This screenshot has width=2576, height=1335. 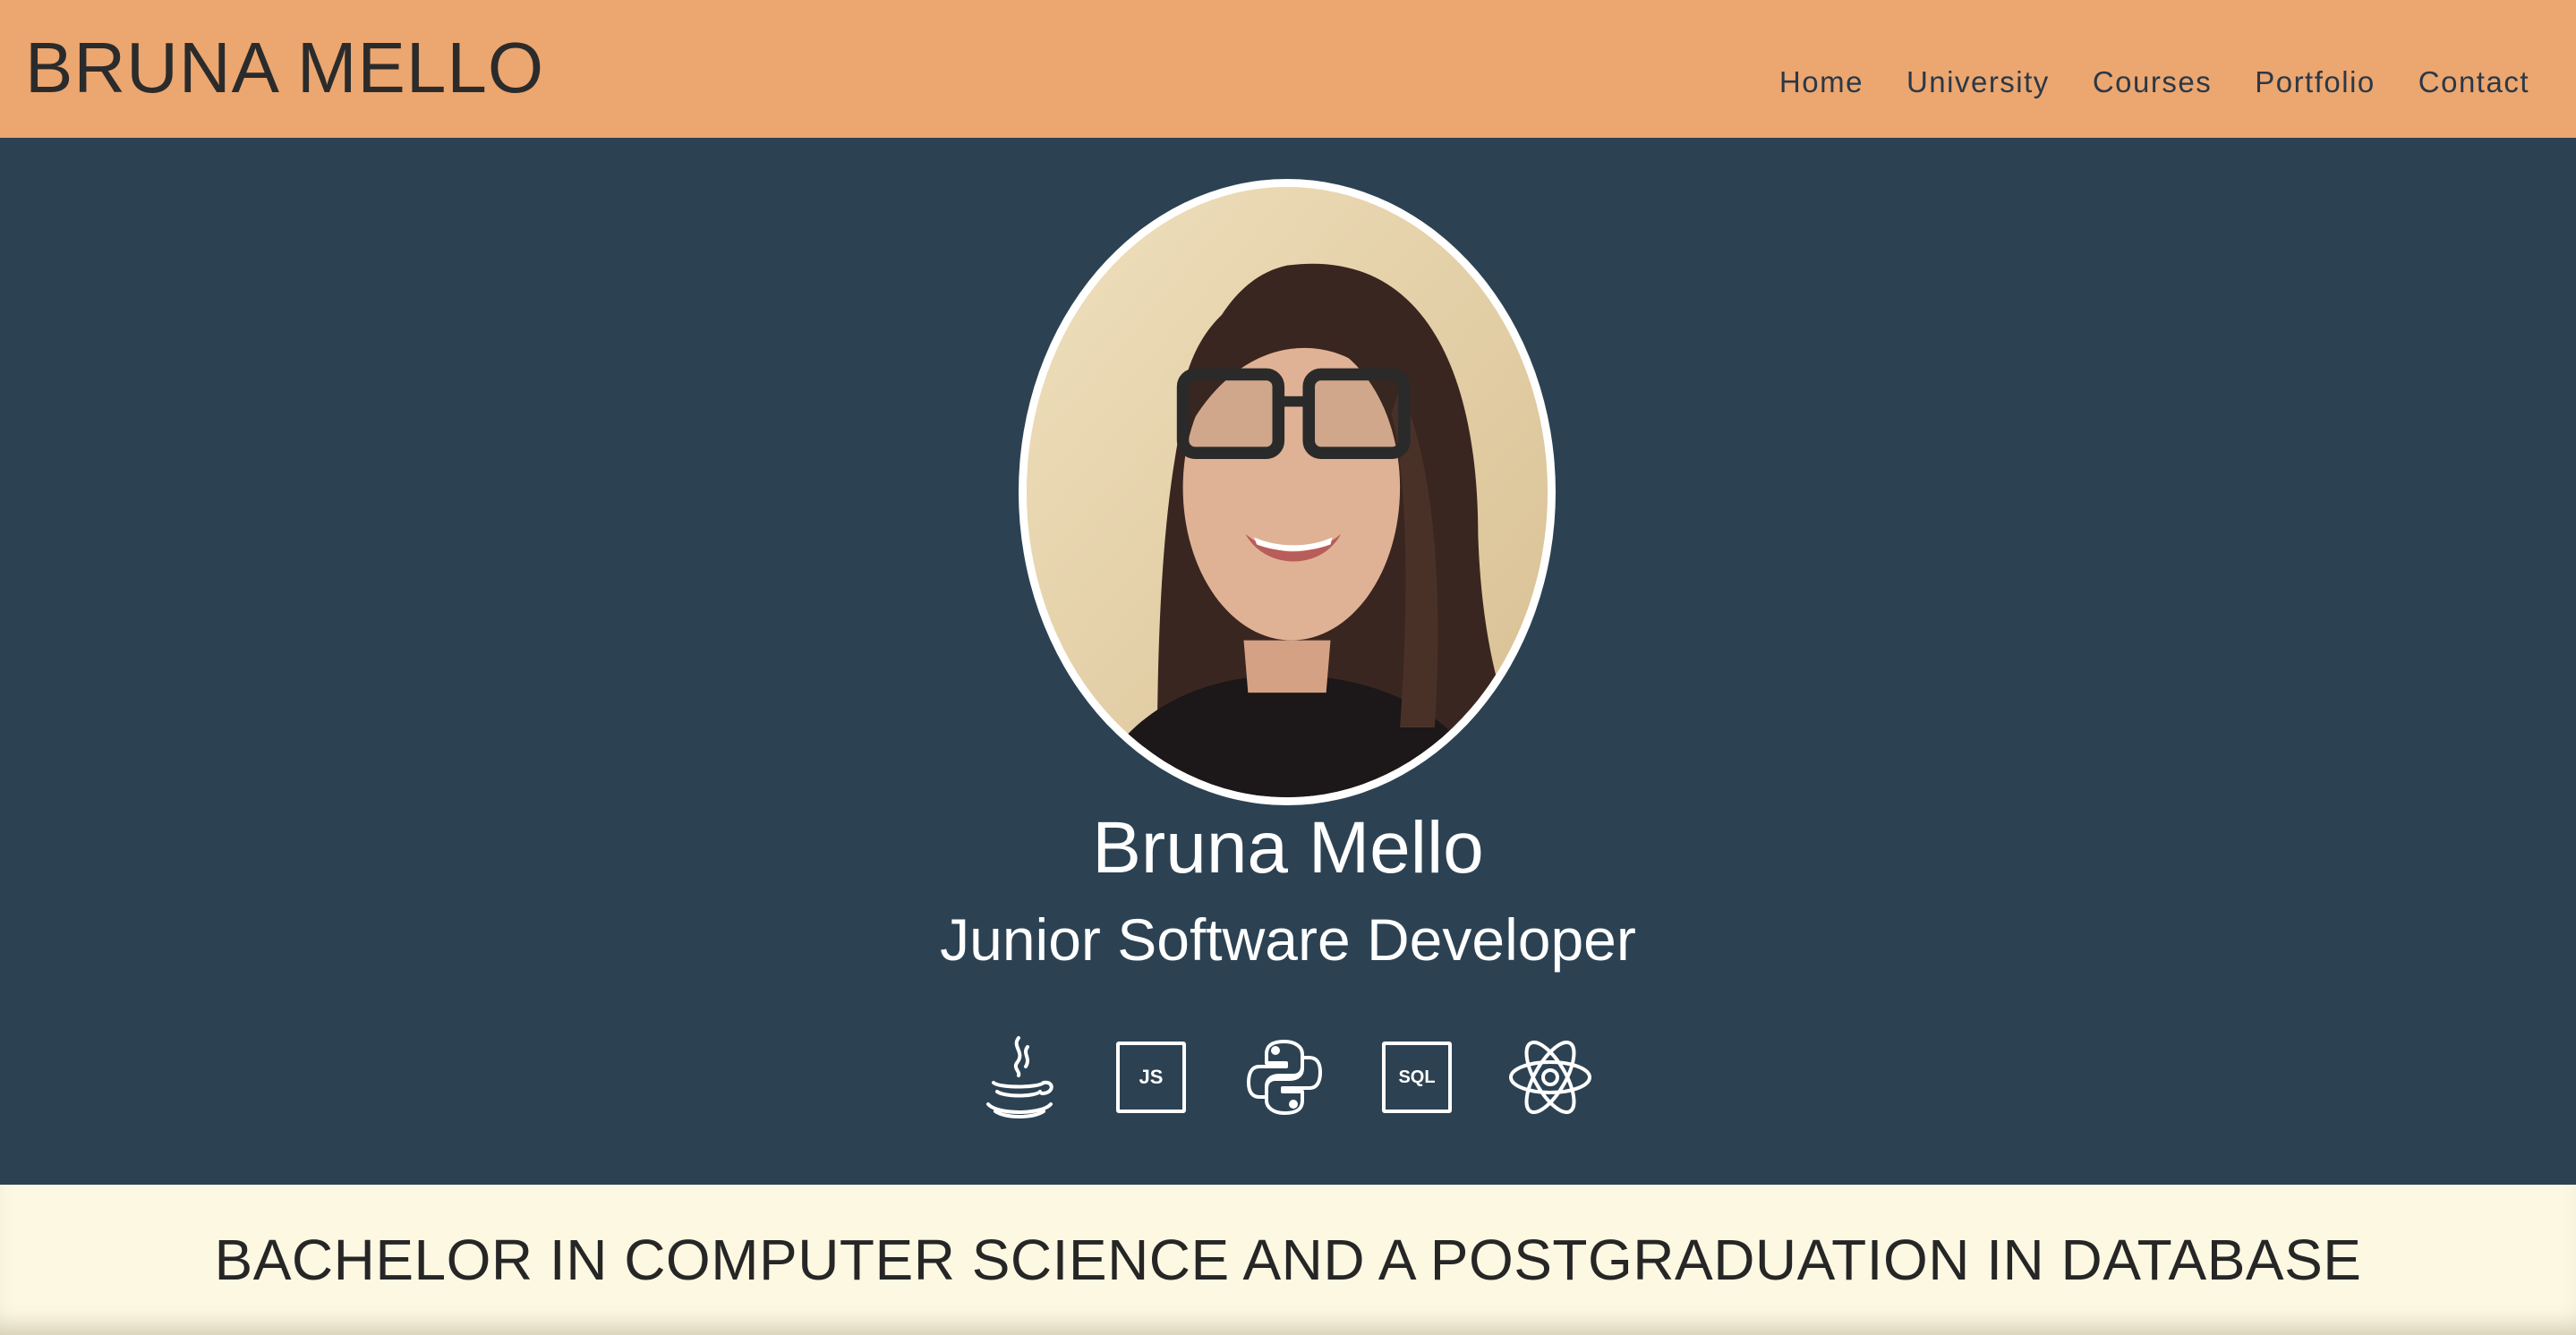 I want to click on profile-photo-illustration, so click(x=1287, y=492).